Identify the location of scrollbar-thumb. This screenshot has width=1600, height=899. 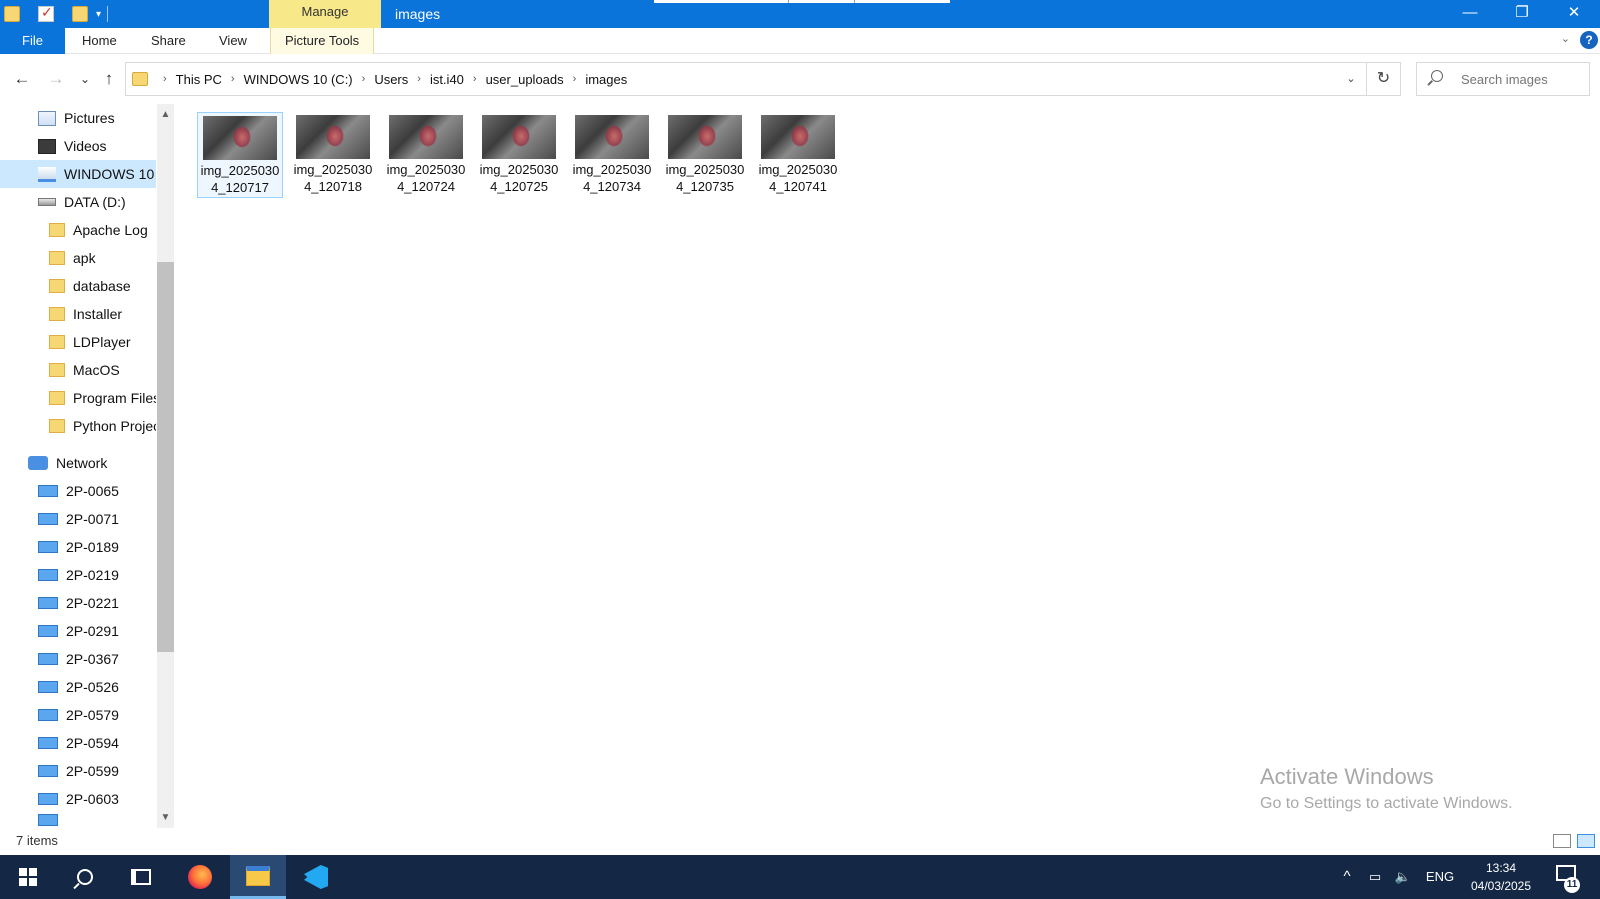
(165, 457).